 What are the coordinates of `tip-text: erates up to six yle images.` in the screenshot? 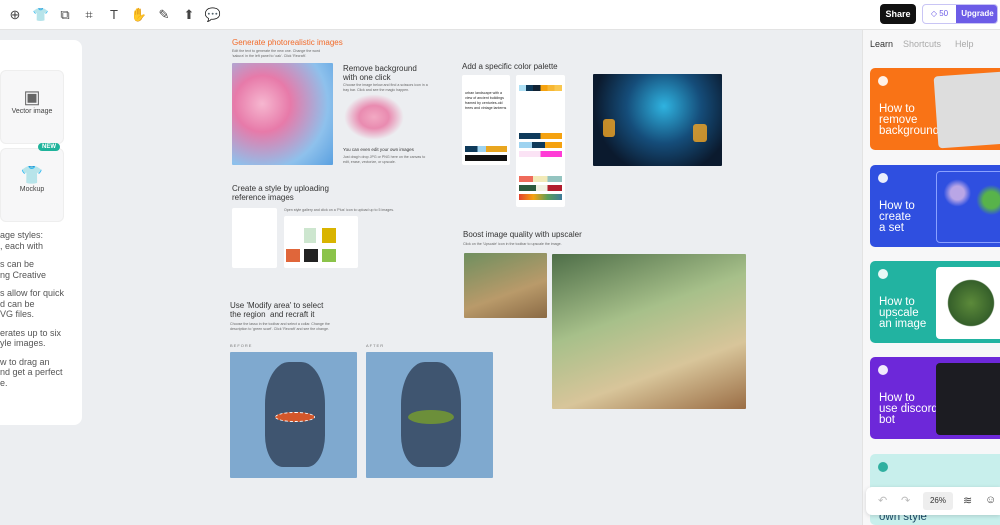 It's located at (31, 338).